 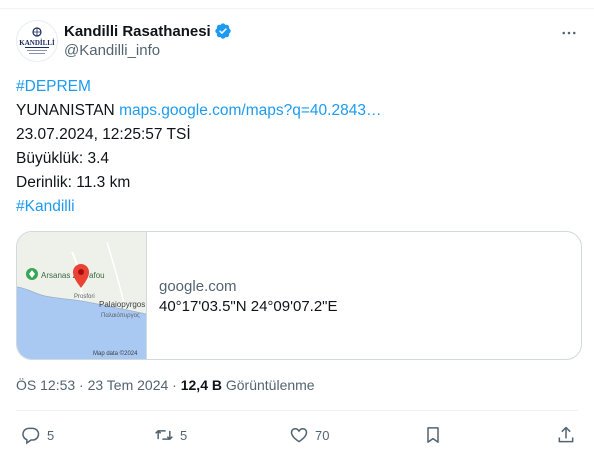 I want to click on kandilli-logo-icon: KANDİLLİ, so click(x=37, y=41).